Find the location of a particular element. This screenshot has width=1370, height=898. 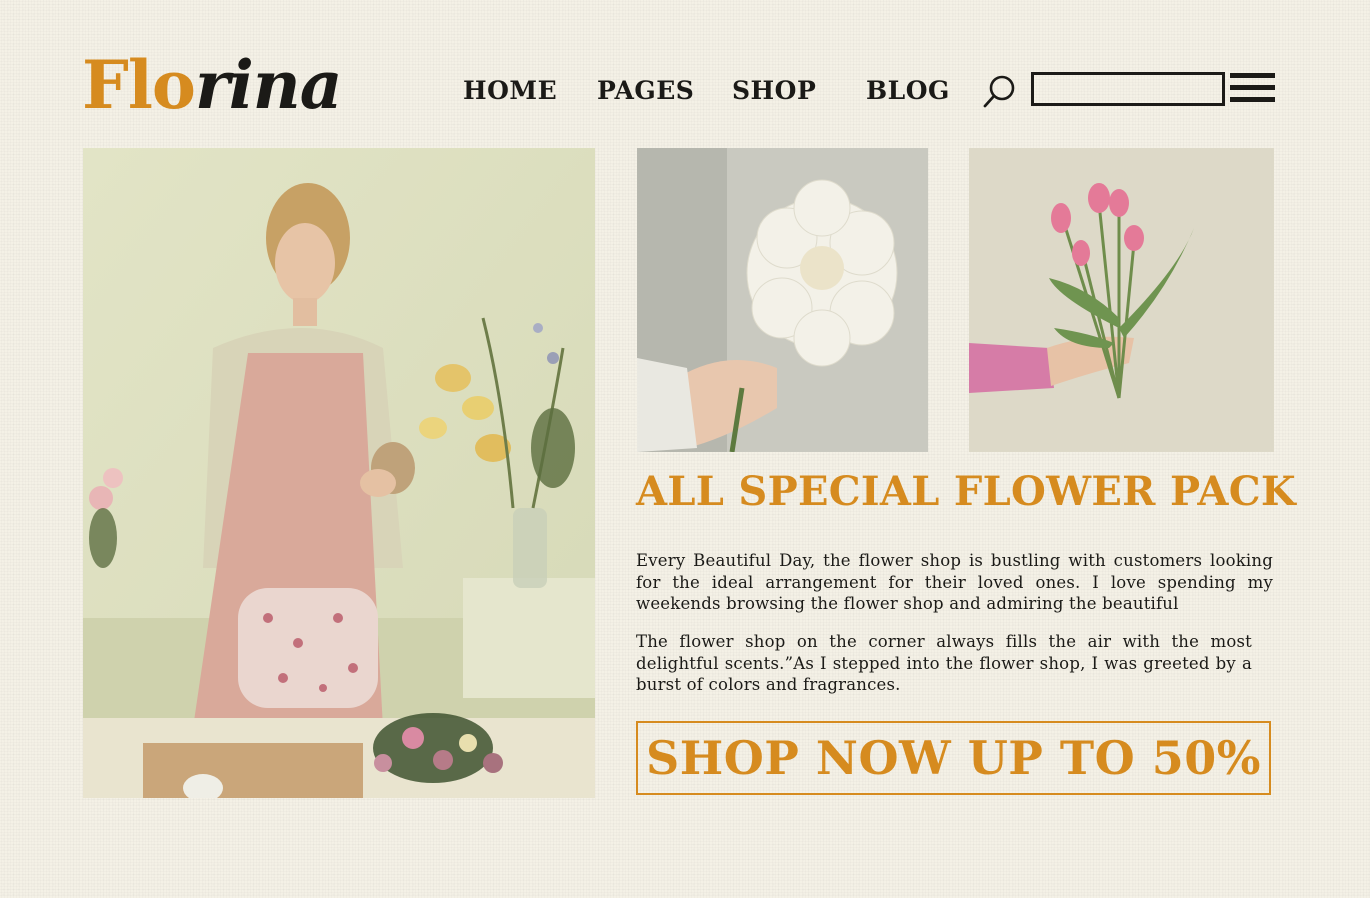

nav-blog: BLOG is located at coordinates (908, 90).